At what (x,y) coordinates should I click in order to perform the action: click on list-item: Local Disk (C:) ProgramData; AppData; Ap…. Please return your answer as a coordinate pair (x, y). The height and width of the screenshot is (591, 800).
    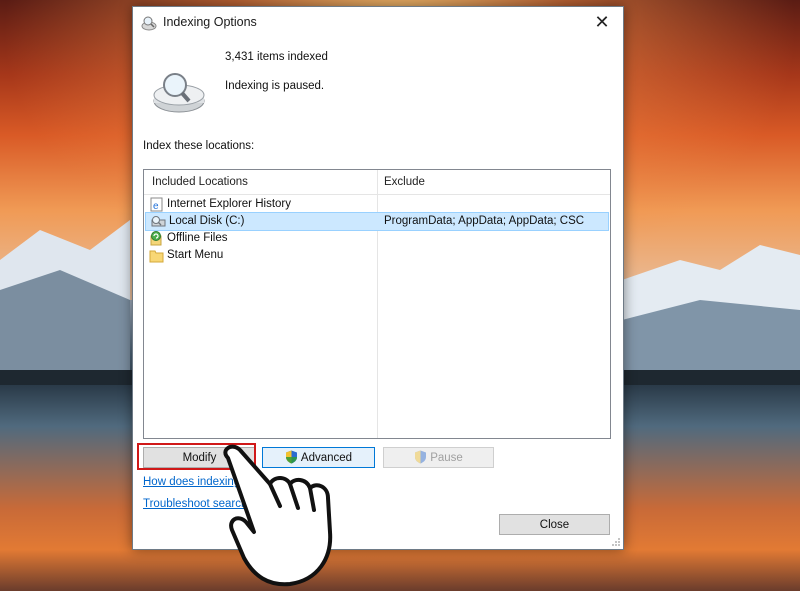
    Looking at the image, I should click on (377, 221).